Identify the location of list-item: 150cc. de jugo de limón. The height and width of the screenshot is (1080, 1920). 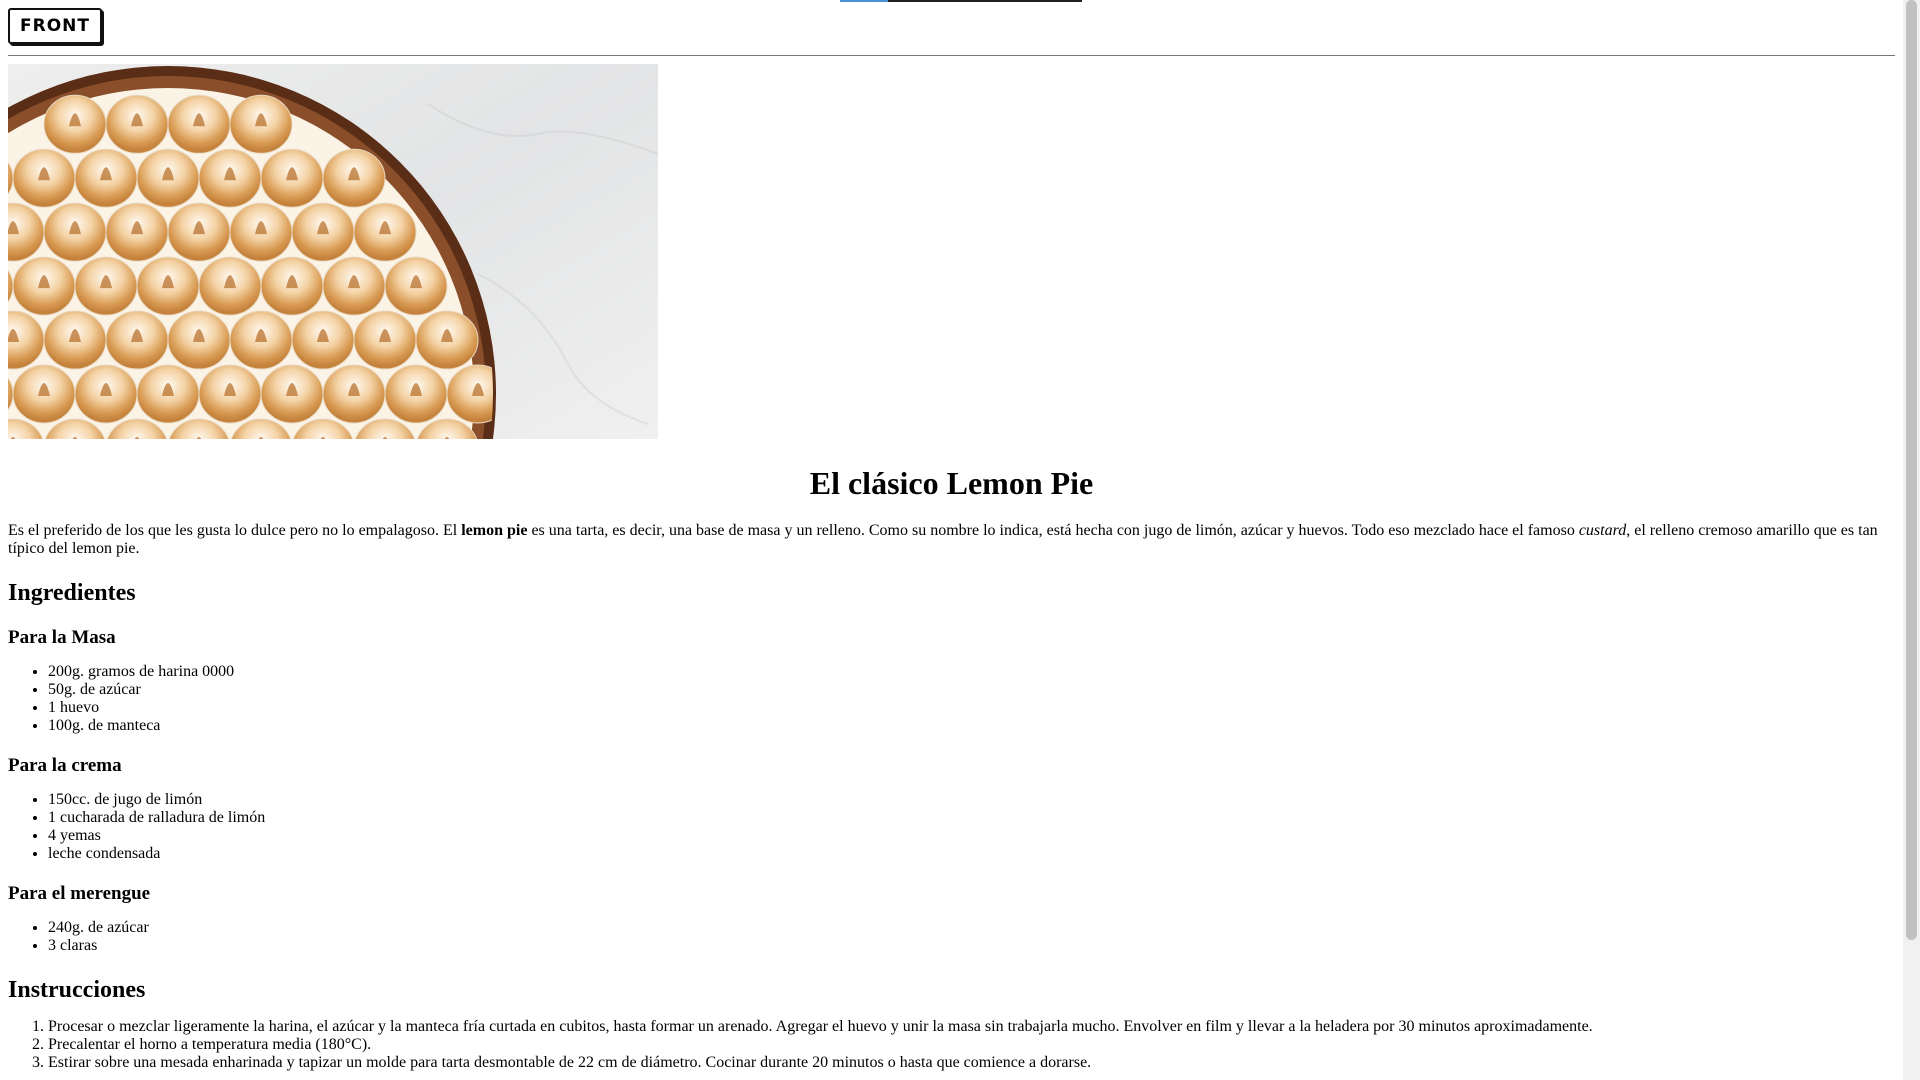
(971, 800).